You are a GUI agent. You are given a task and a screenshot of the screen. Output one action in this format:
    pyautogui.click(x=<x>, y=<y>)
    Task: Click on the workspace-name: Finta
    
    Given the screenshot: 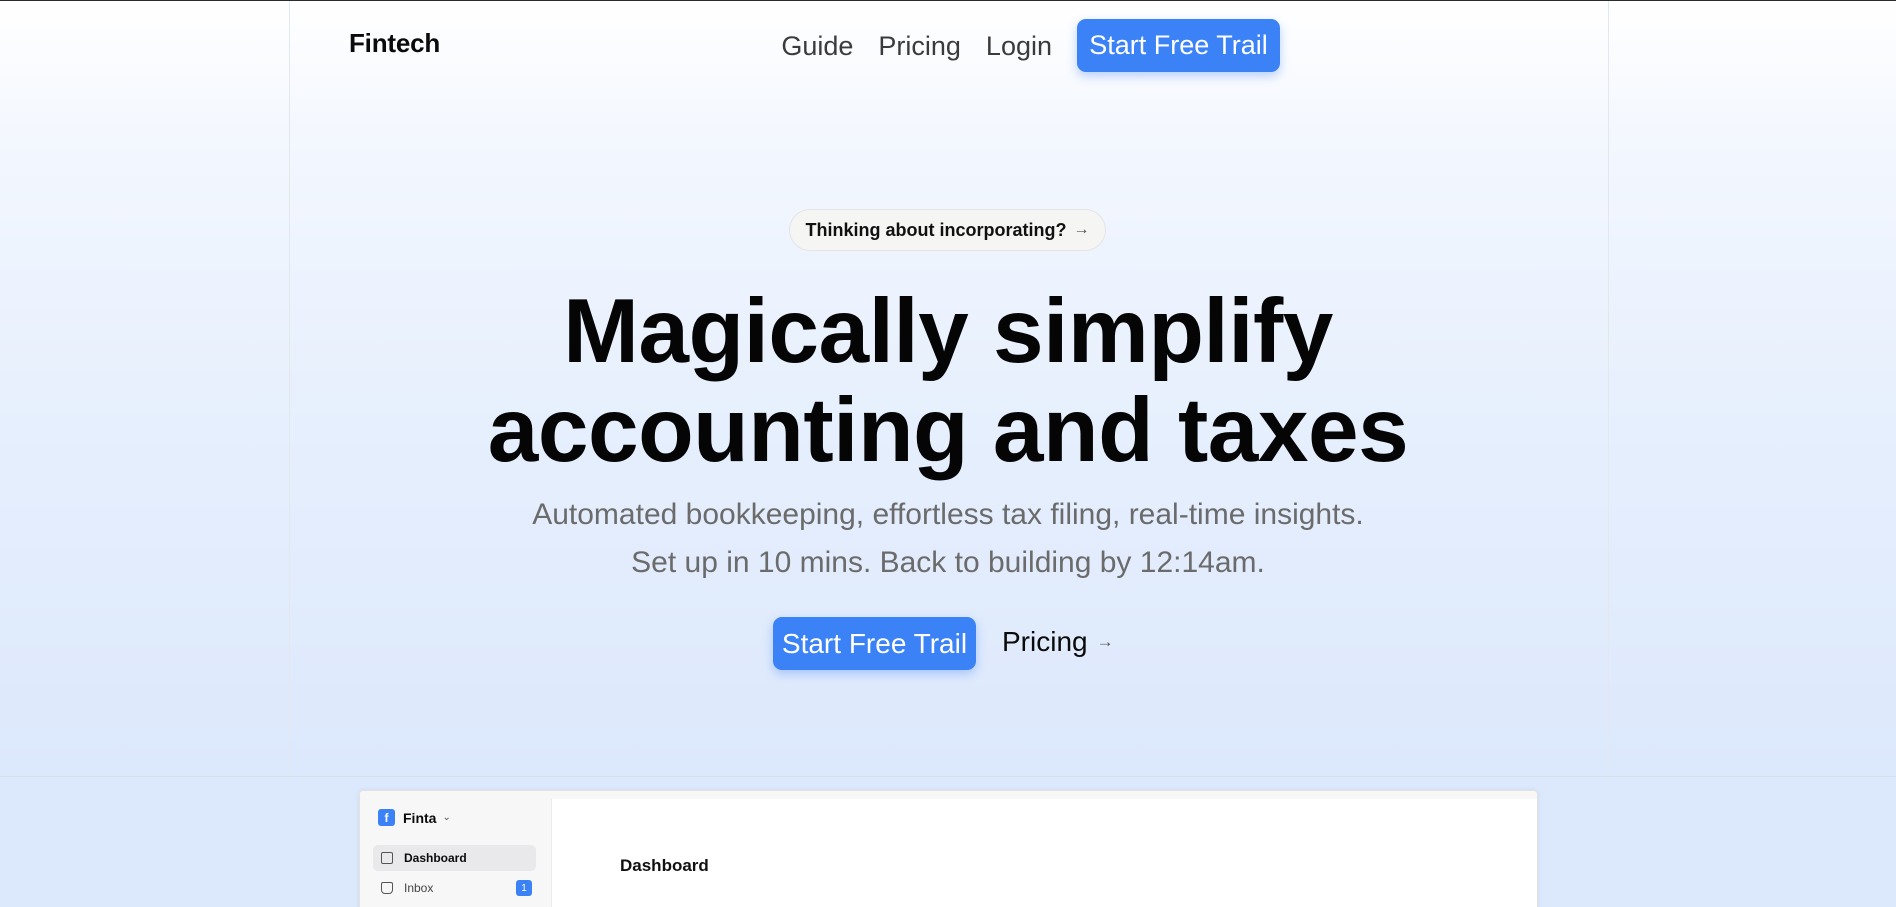 What is the action you would take?
    pyautogui.click(x=420, y=817)
    